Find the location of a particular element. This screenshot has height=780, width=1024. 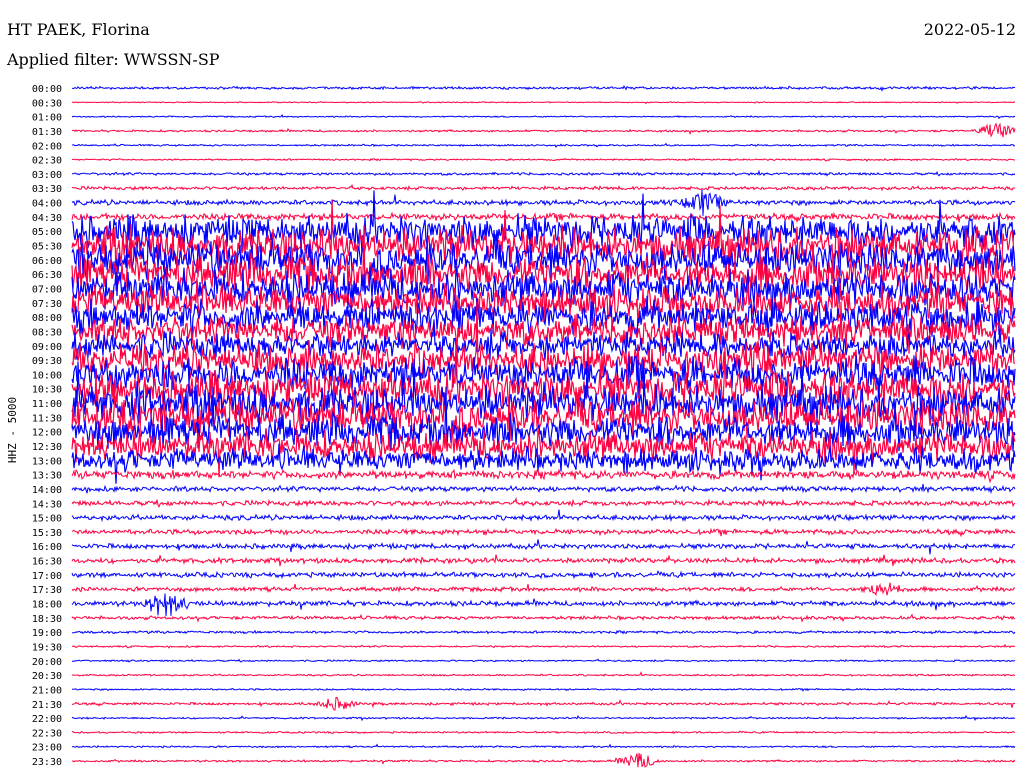

row-time-label: 05:30 is located at coordinates (47, 247).